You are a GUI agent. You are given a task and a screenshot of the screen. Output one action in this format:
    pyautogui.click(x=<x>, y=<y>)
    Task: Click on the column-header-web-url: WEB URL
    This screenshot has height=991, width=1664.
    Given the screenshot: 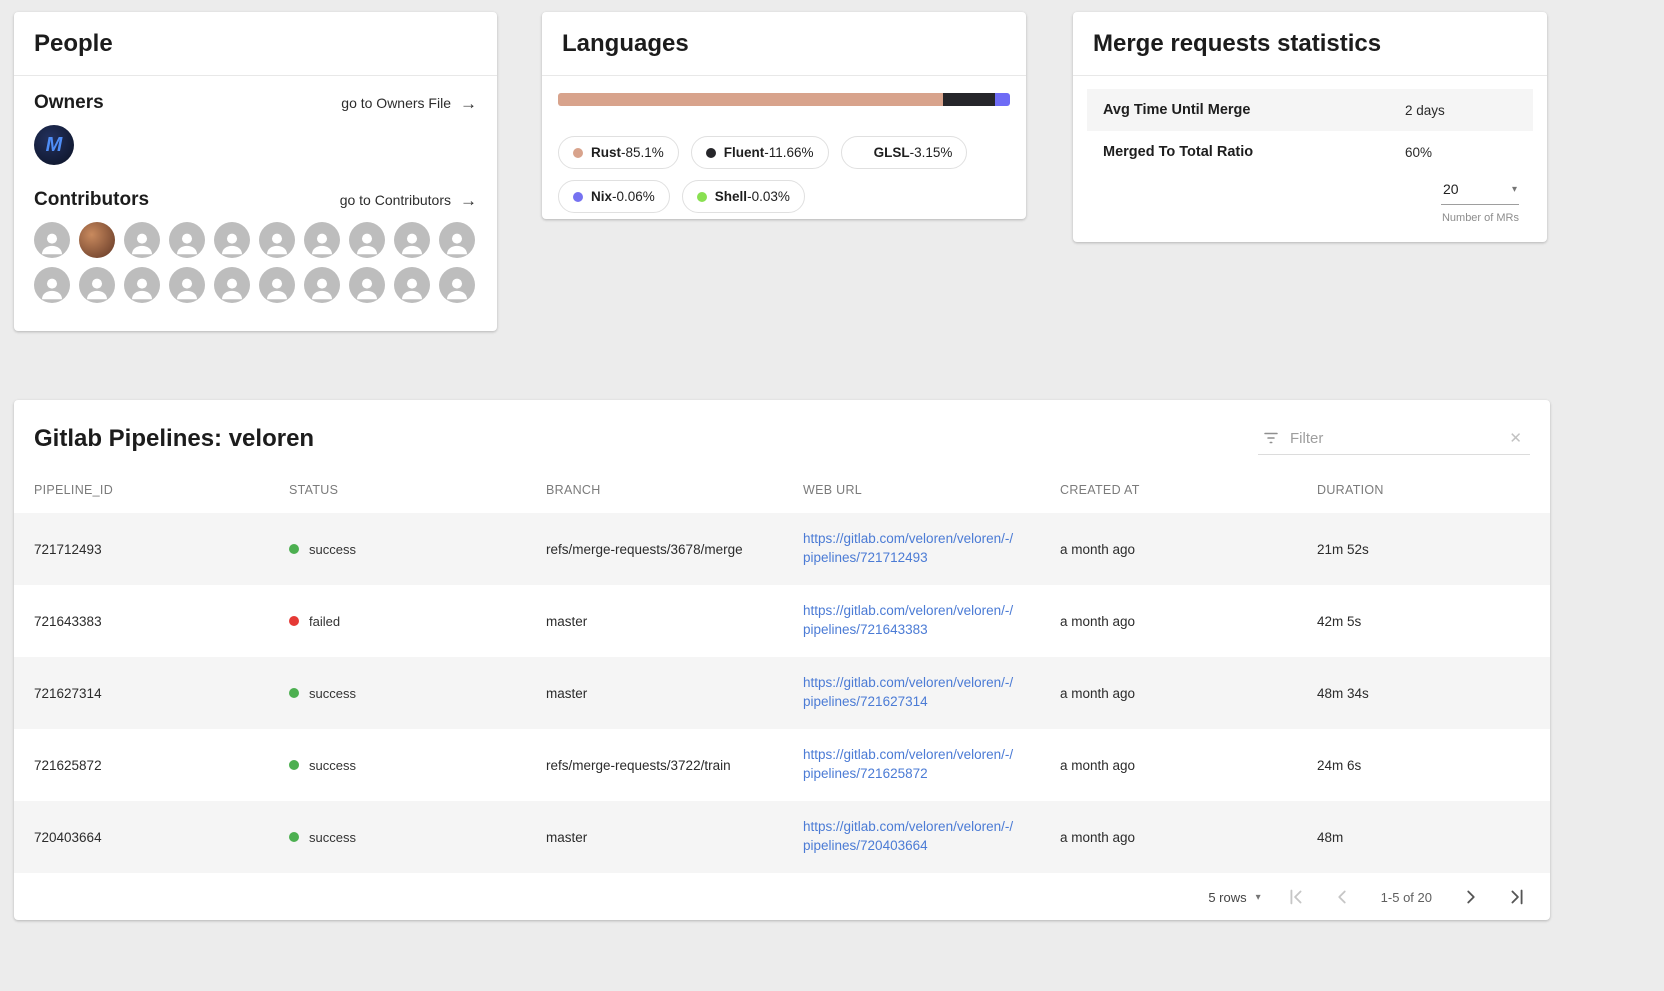 What is the action you would take?
    pyautogui.click(x=911, y=494)
    